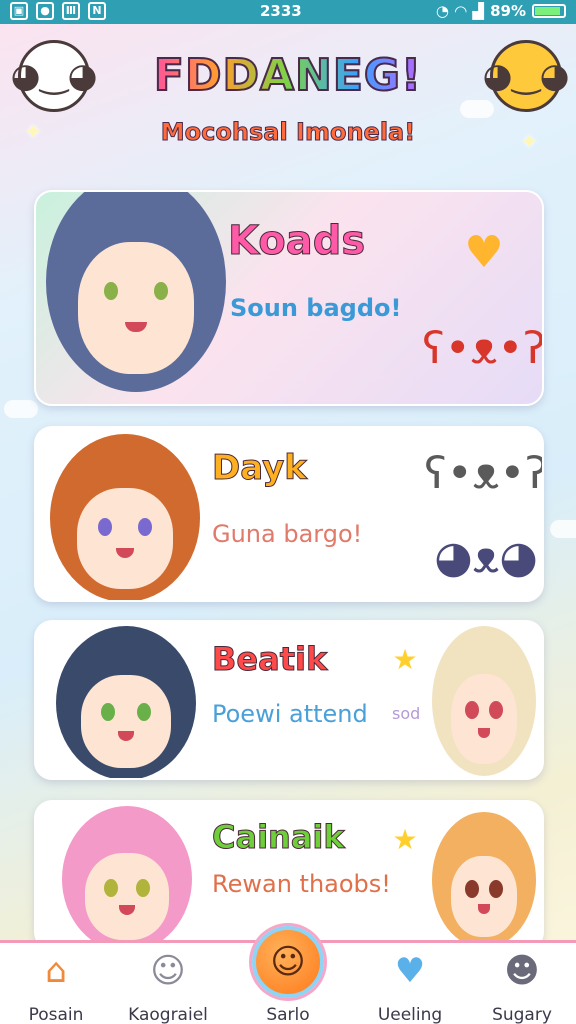  Describe the element at coordinates (526, 76) in the screenshot. I see `sun-mascot-icon: ◕‿◕` at that location.